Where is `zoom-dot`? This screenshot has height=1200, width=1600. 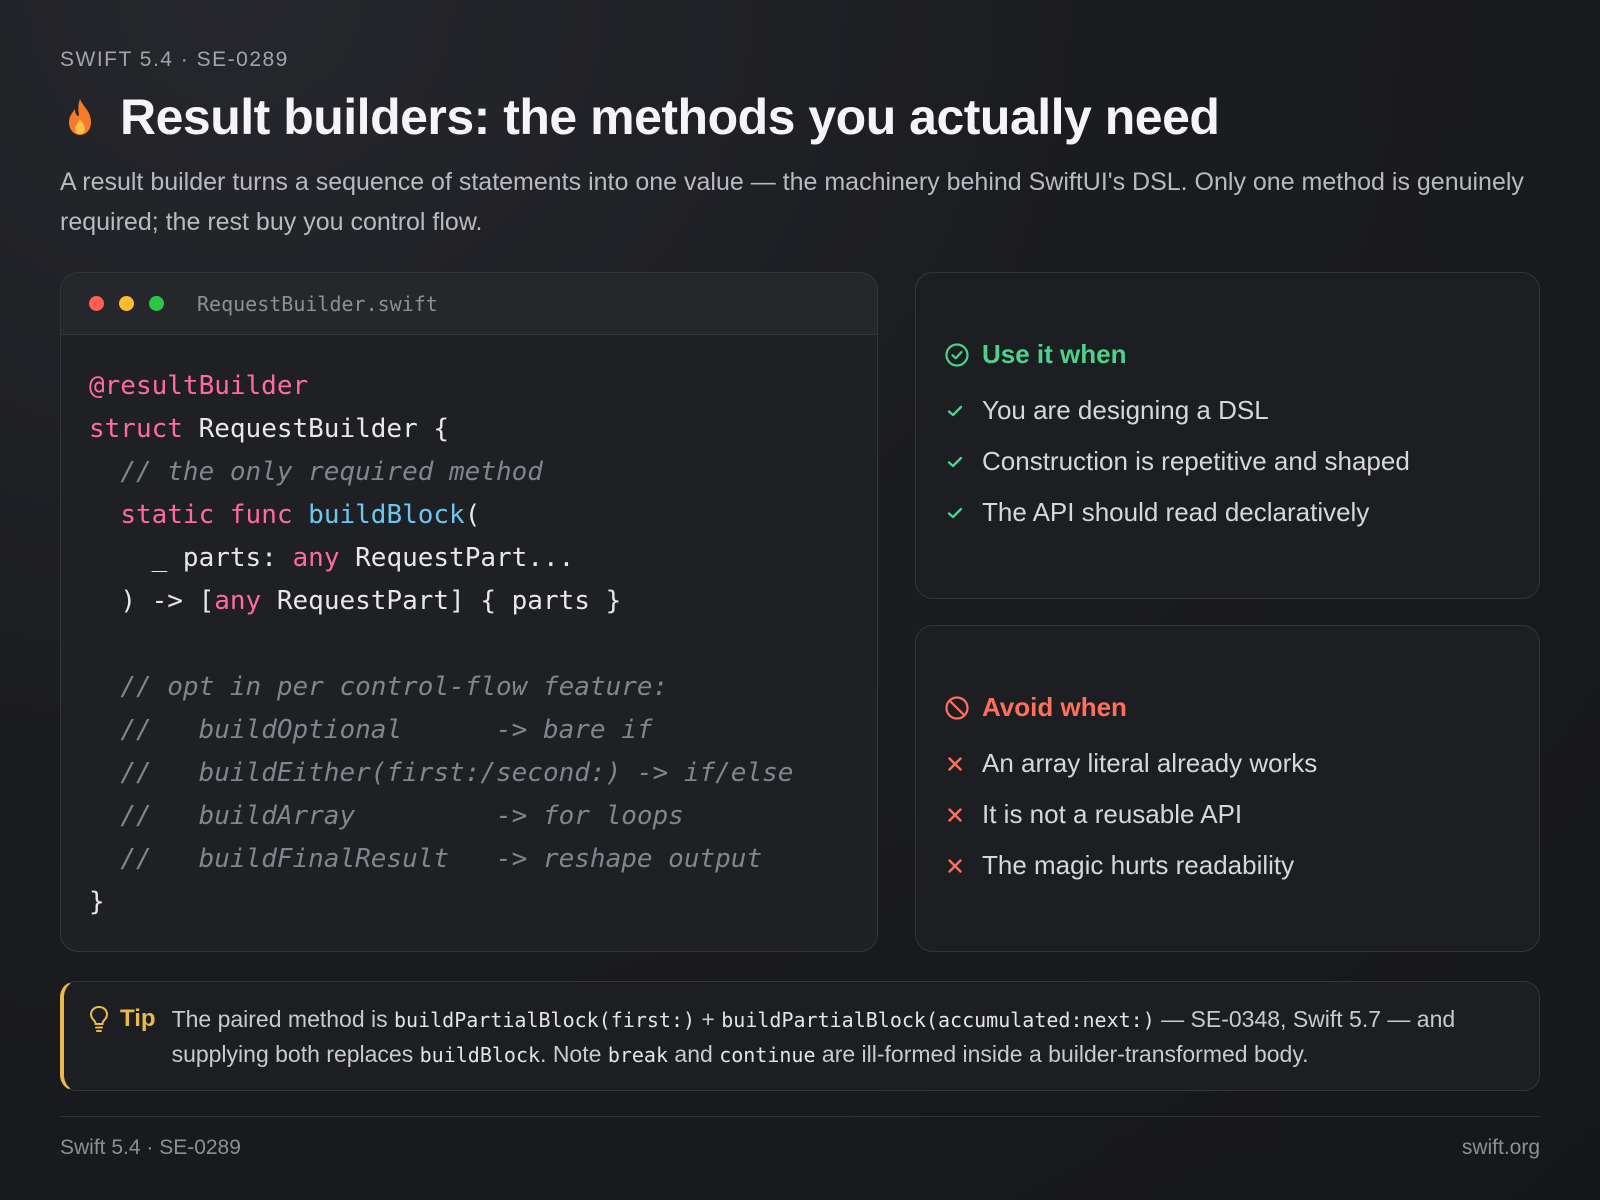 zoom-dot is located at coordinates (156, 303).